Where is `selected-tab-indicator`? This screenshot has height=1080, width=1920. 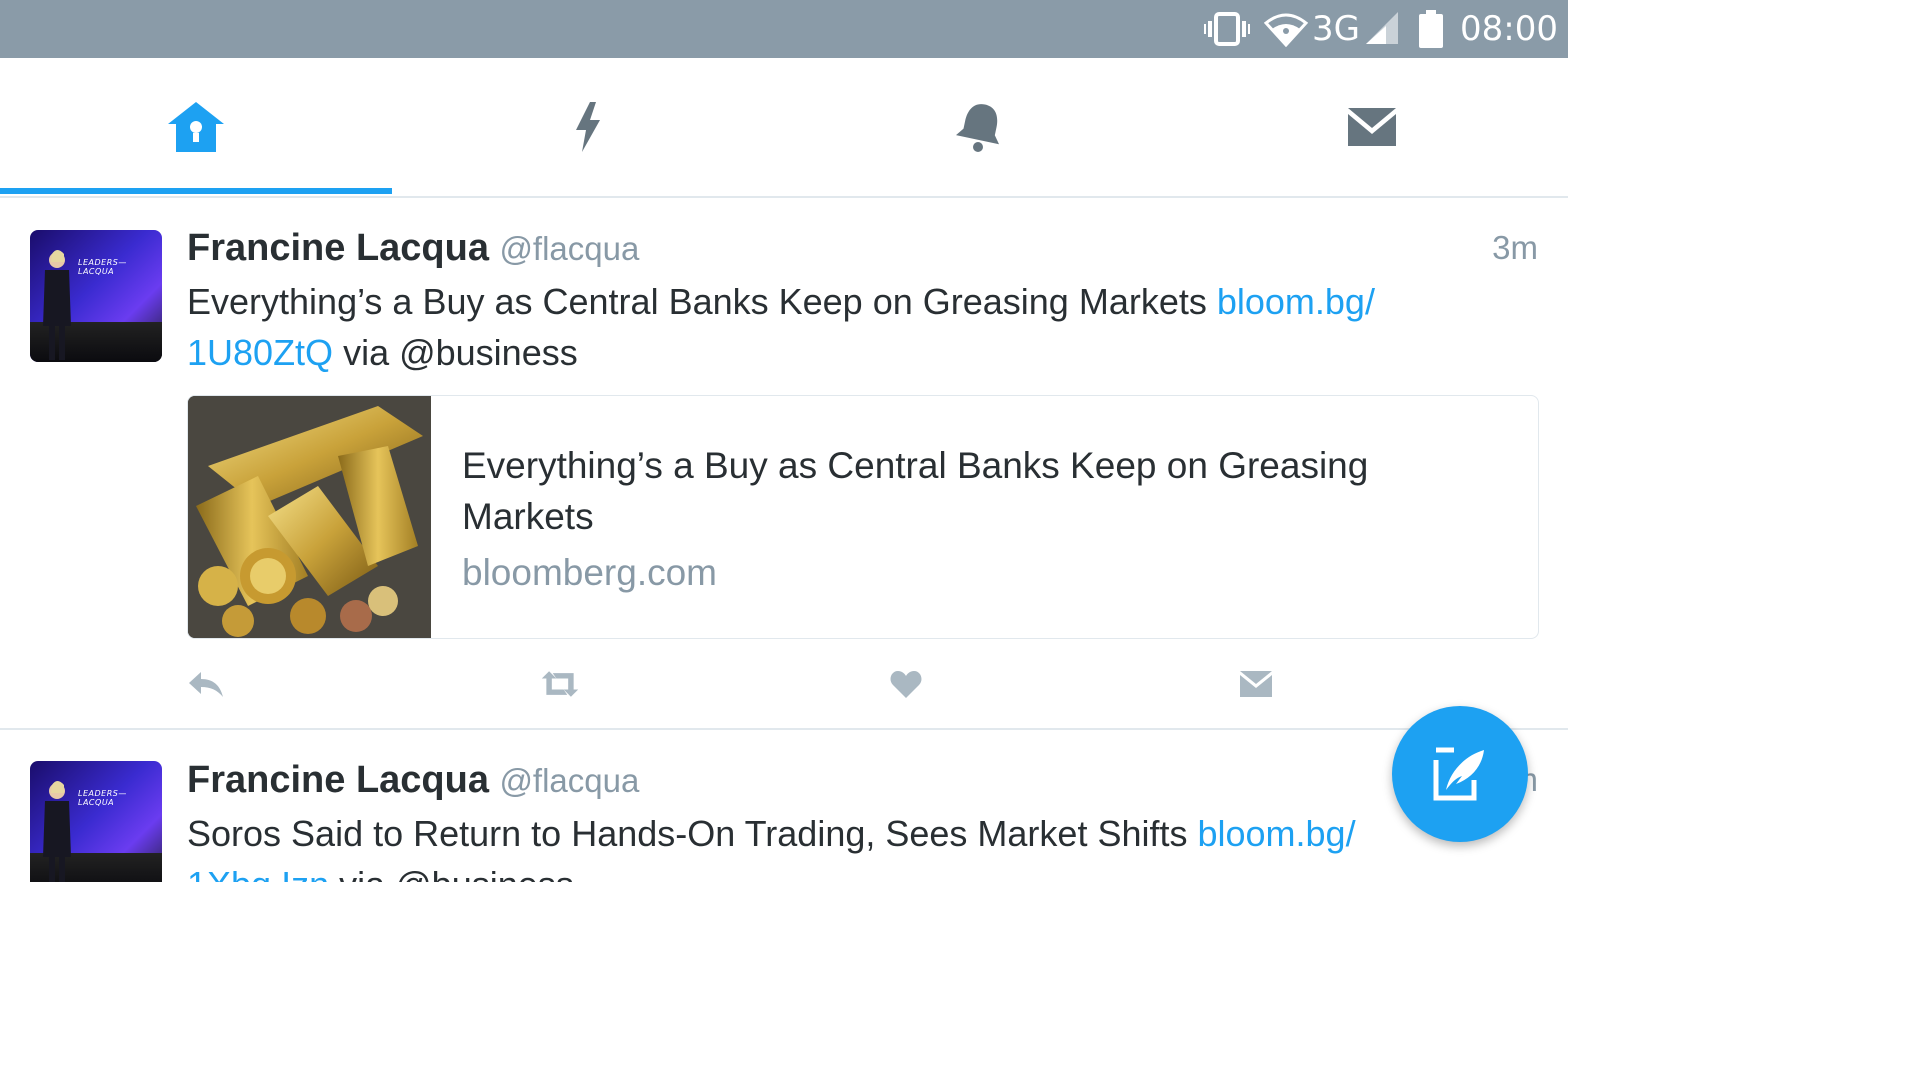
selected-tab-indicator is located at coordinates (196, 191).